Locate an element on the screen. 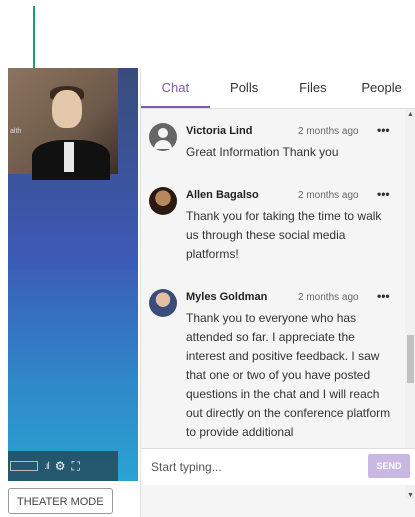 Image resolution: width=415 pixels, height=517 pixels. scroll-up-icon: ▲ is located at coordinates (410, 114).